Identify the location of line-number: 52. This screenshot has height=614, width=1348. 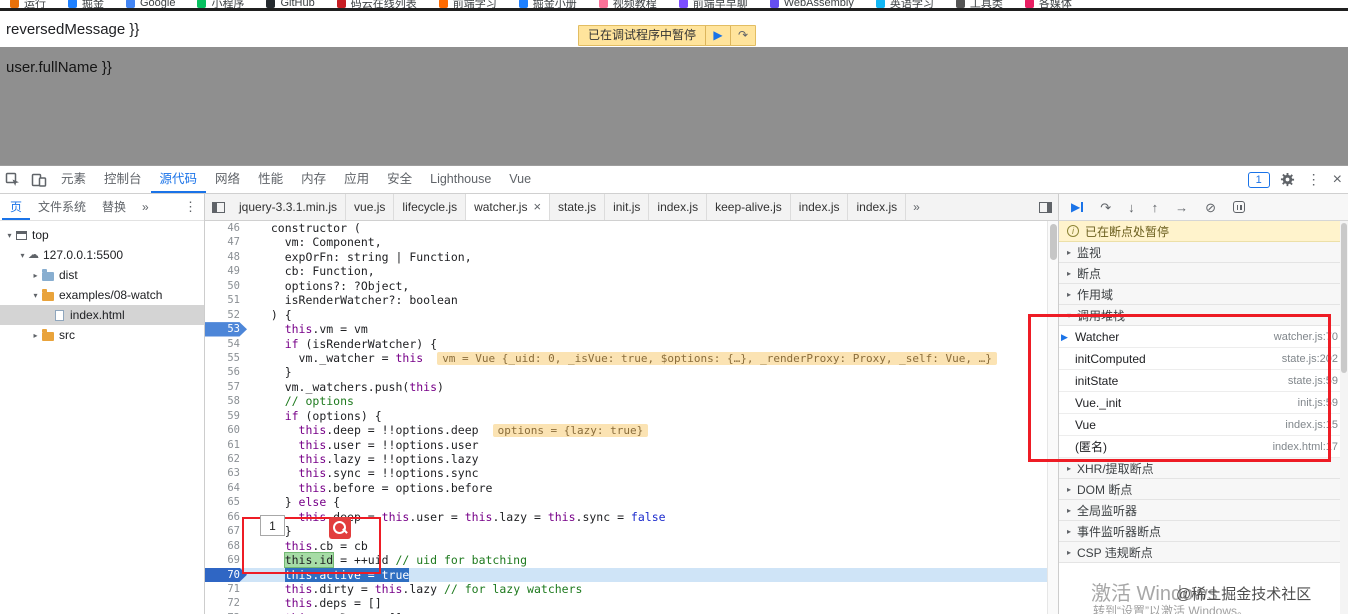
(226, 315).